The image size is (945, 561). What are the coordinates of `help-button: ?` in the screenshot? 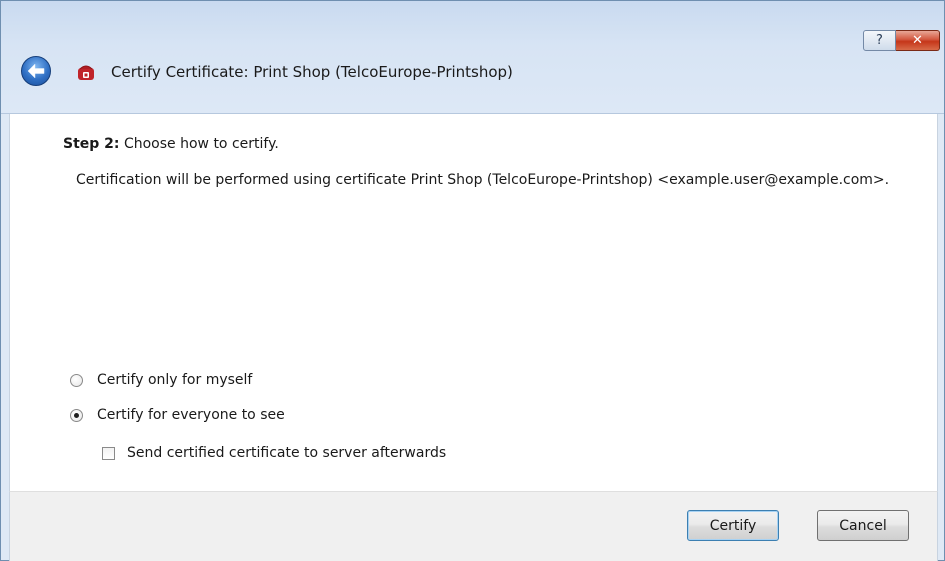 It's located at (879, 40).